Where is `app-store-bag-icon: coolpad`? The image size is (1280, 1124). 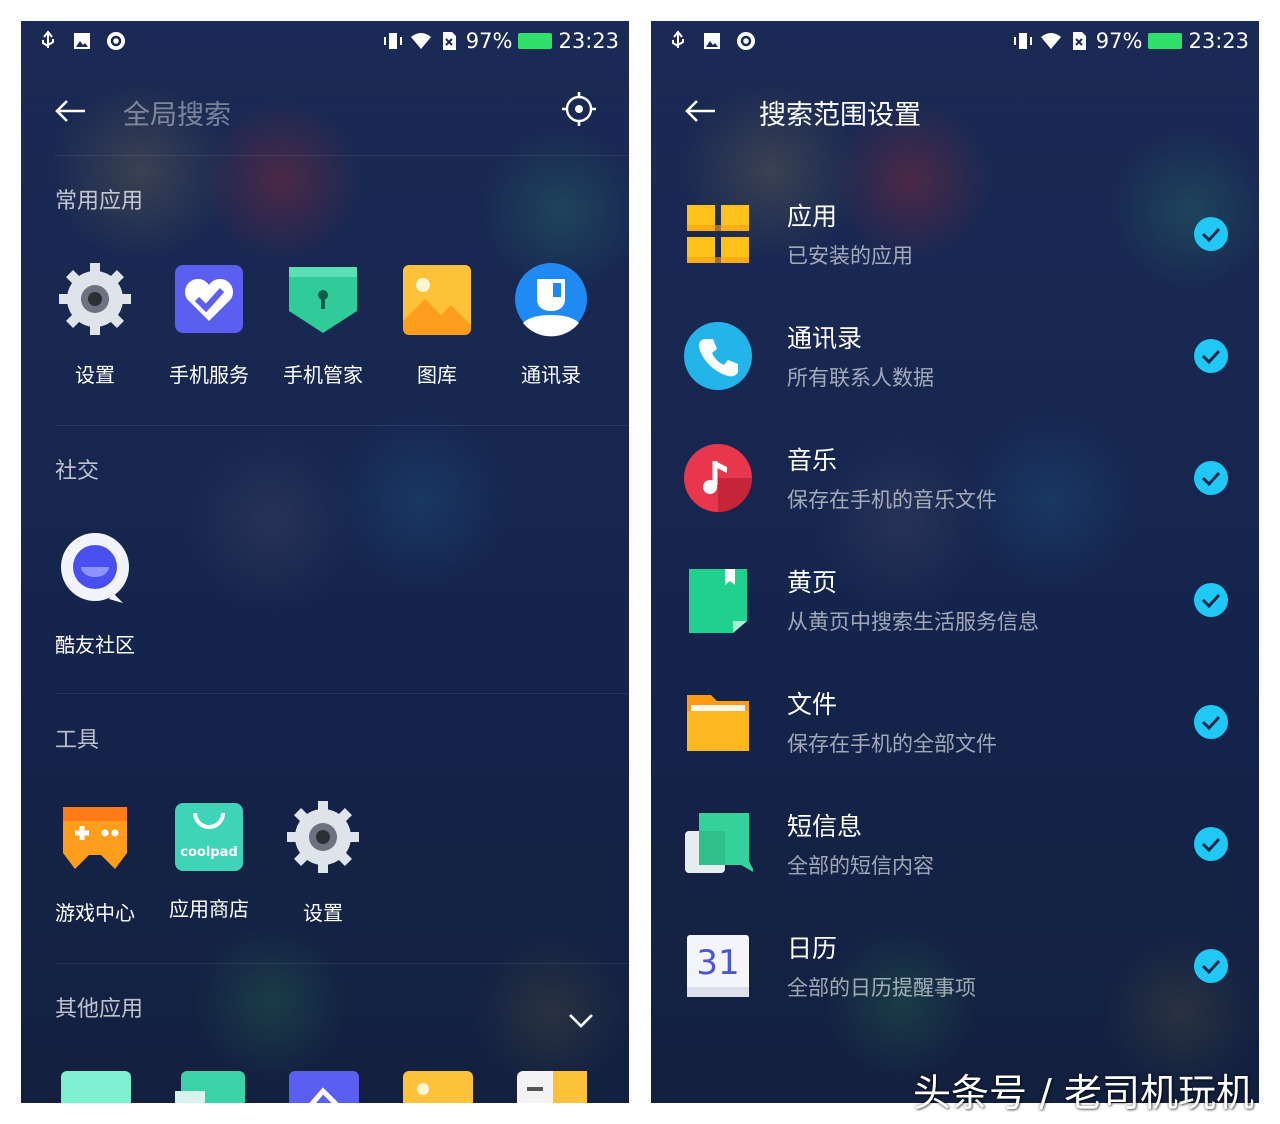
app-store-bag-icon: coolpad is located at coordinates (209, 837).